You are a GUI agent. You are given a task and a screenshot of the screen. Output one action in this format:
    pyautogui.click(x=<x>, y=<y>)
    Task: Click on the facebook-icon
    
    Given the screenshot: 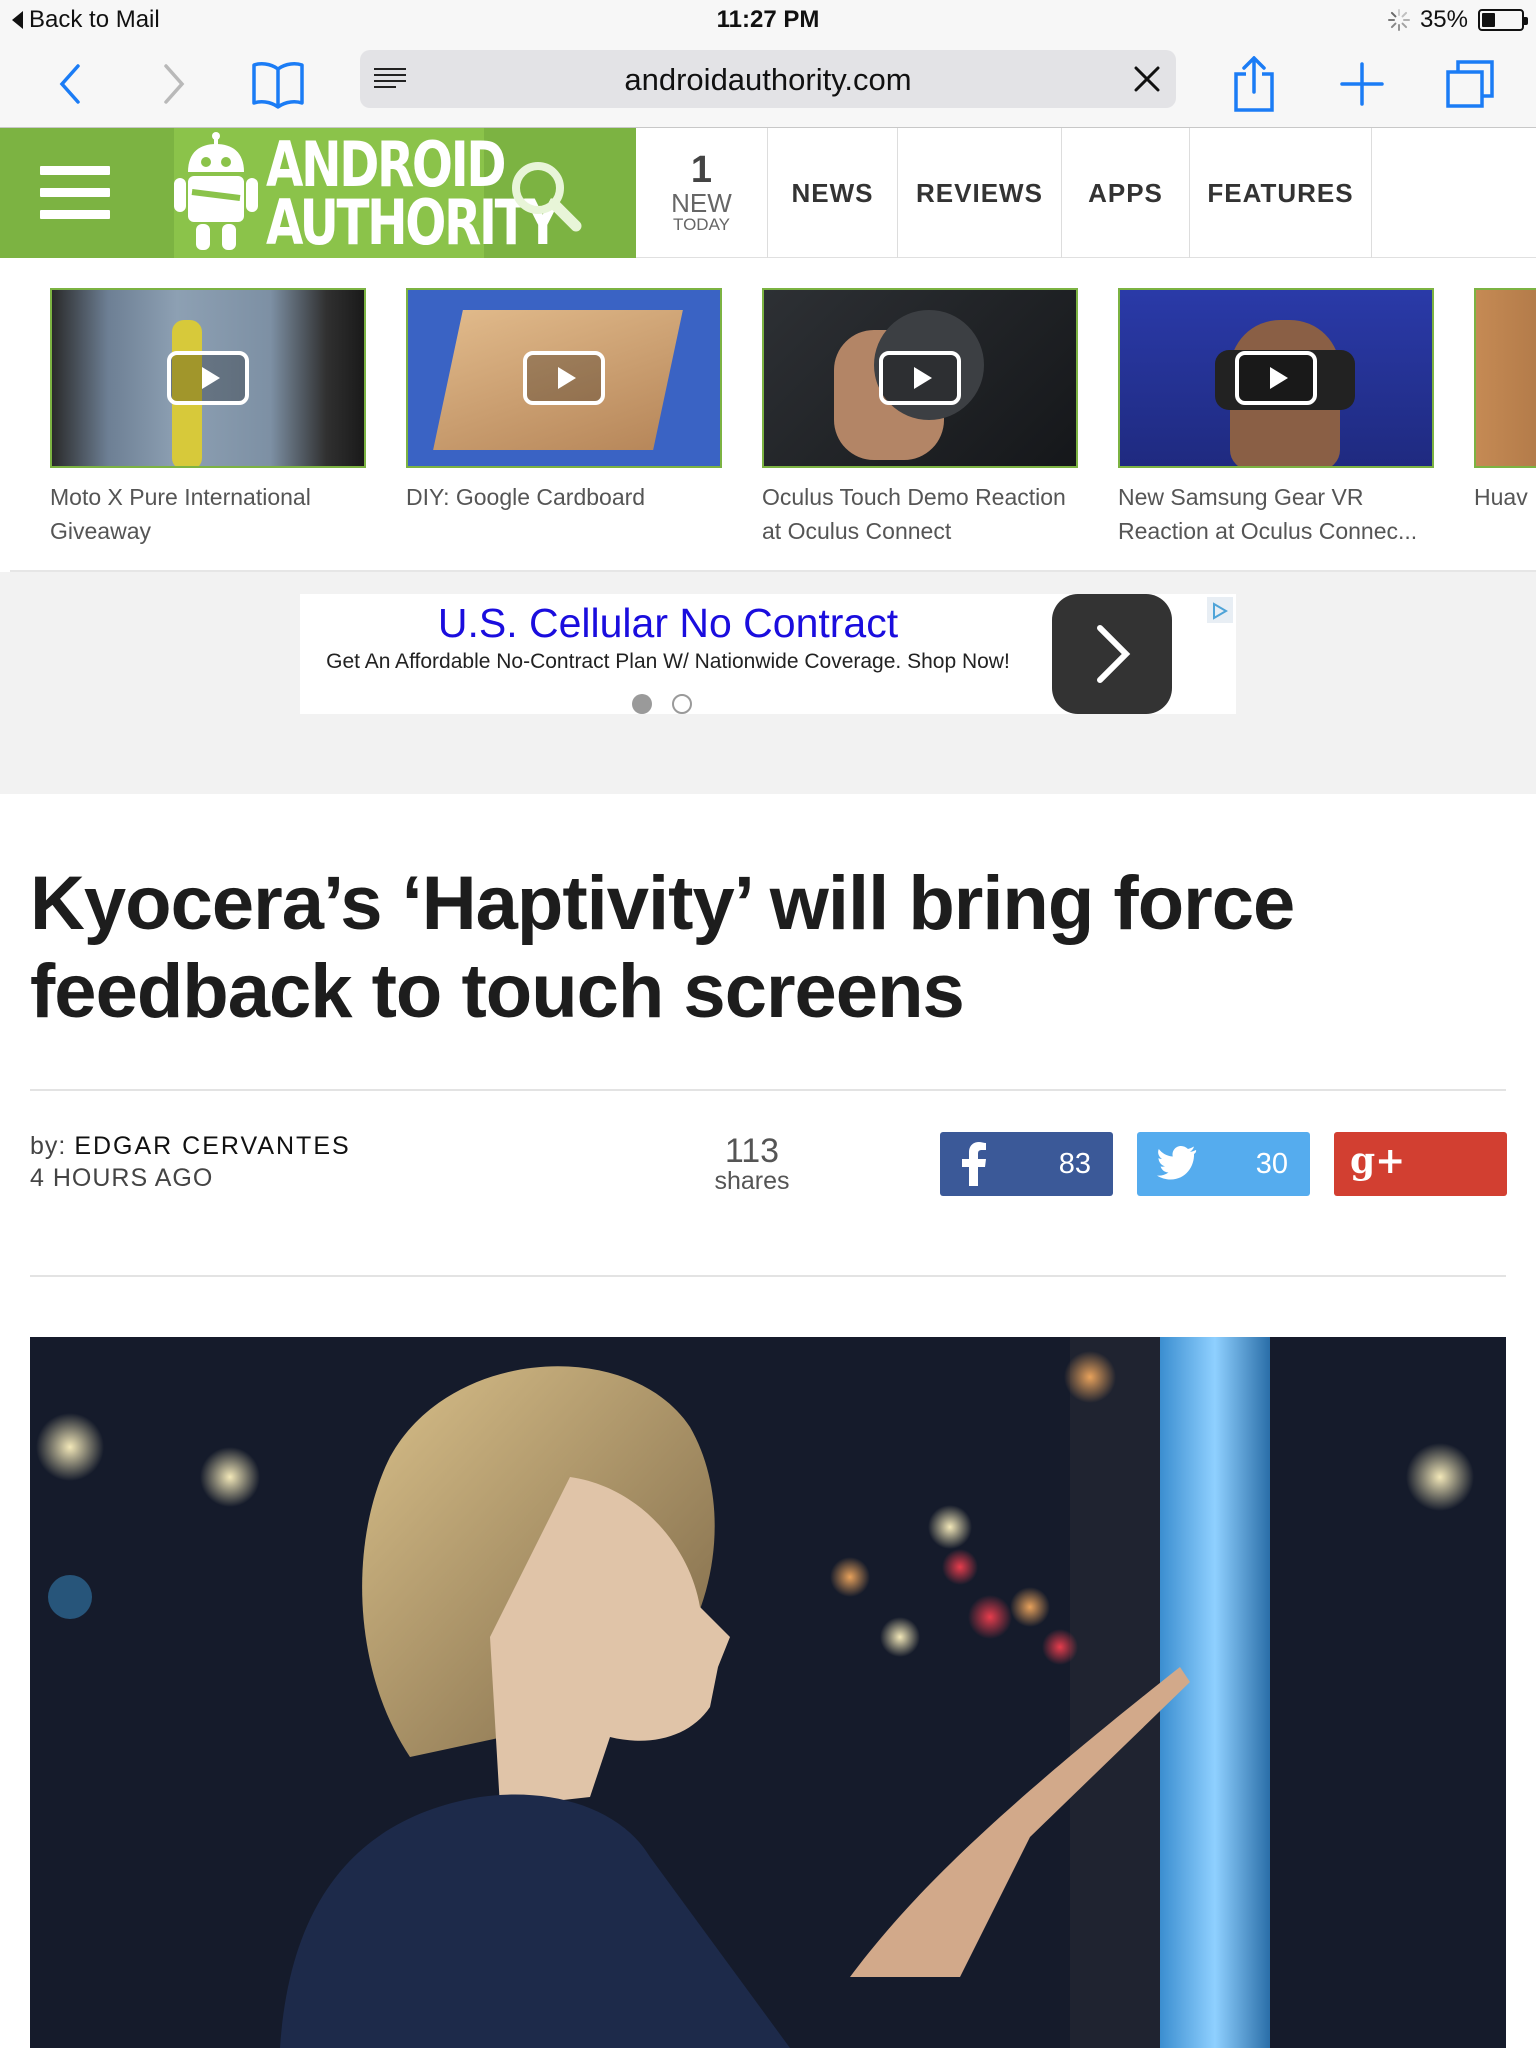 What is the action you would take?
    pyautogui.click(x=974, y=1166)
    